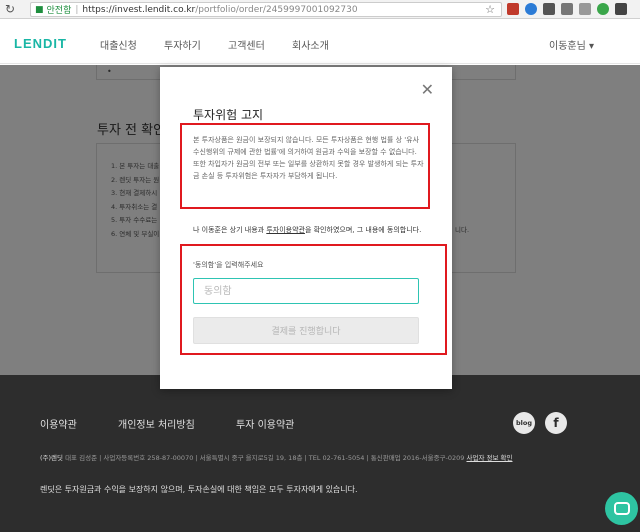 This screenshot has width=640, height=532. What do you see at coordinates (531, 9) in the screenshot?
I see `download-icon` at bounding box center [531, 9].